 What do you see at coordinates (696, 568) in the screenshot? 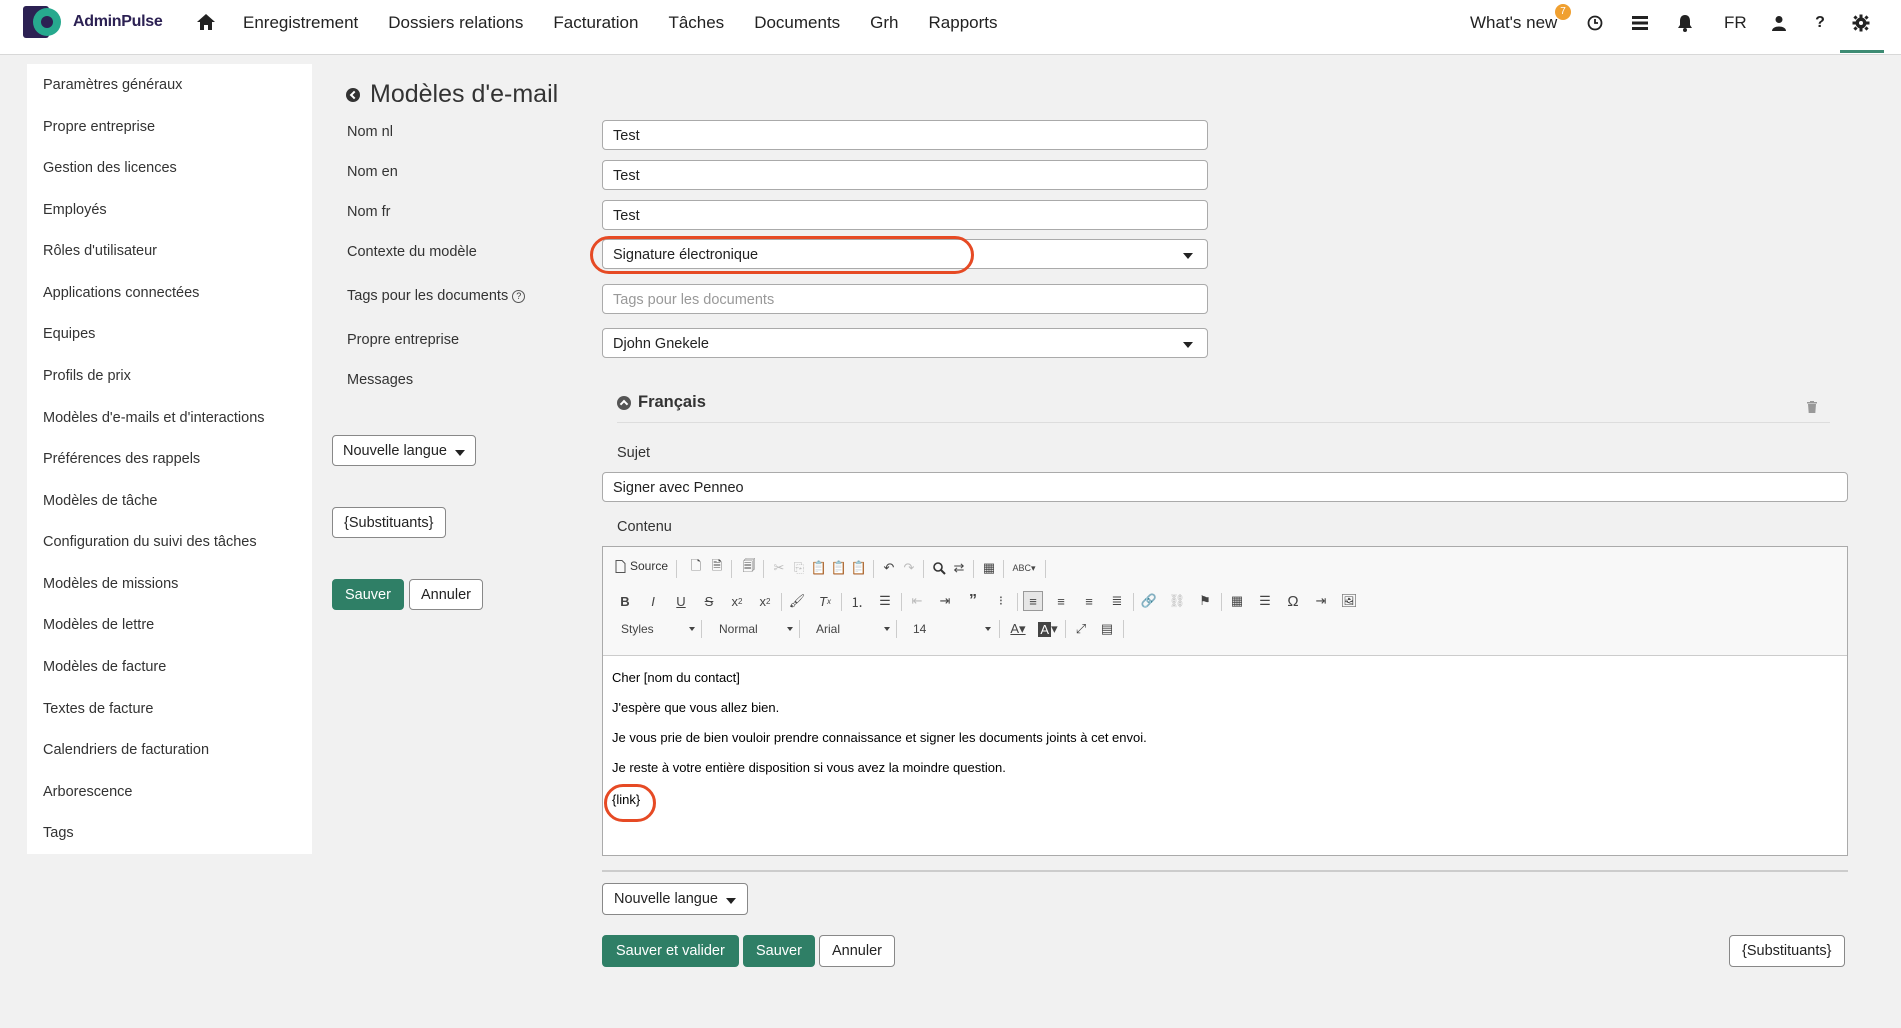
I see `save-doc-icon: 🗋` at bounding box center [696, 568].